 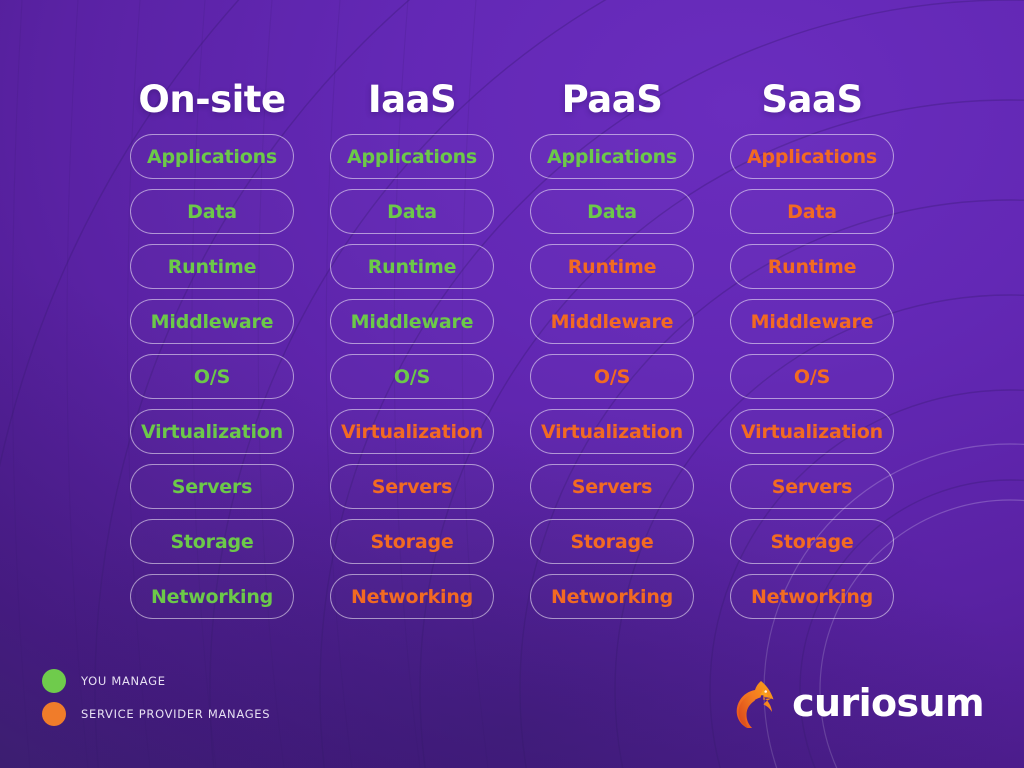 What do you see at coordinates (54, 714) in the screenshot?
I see `legend-dot-provider` at bounding box center [54, 714].